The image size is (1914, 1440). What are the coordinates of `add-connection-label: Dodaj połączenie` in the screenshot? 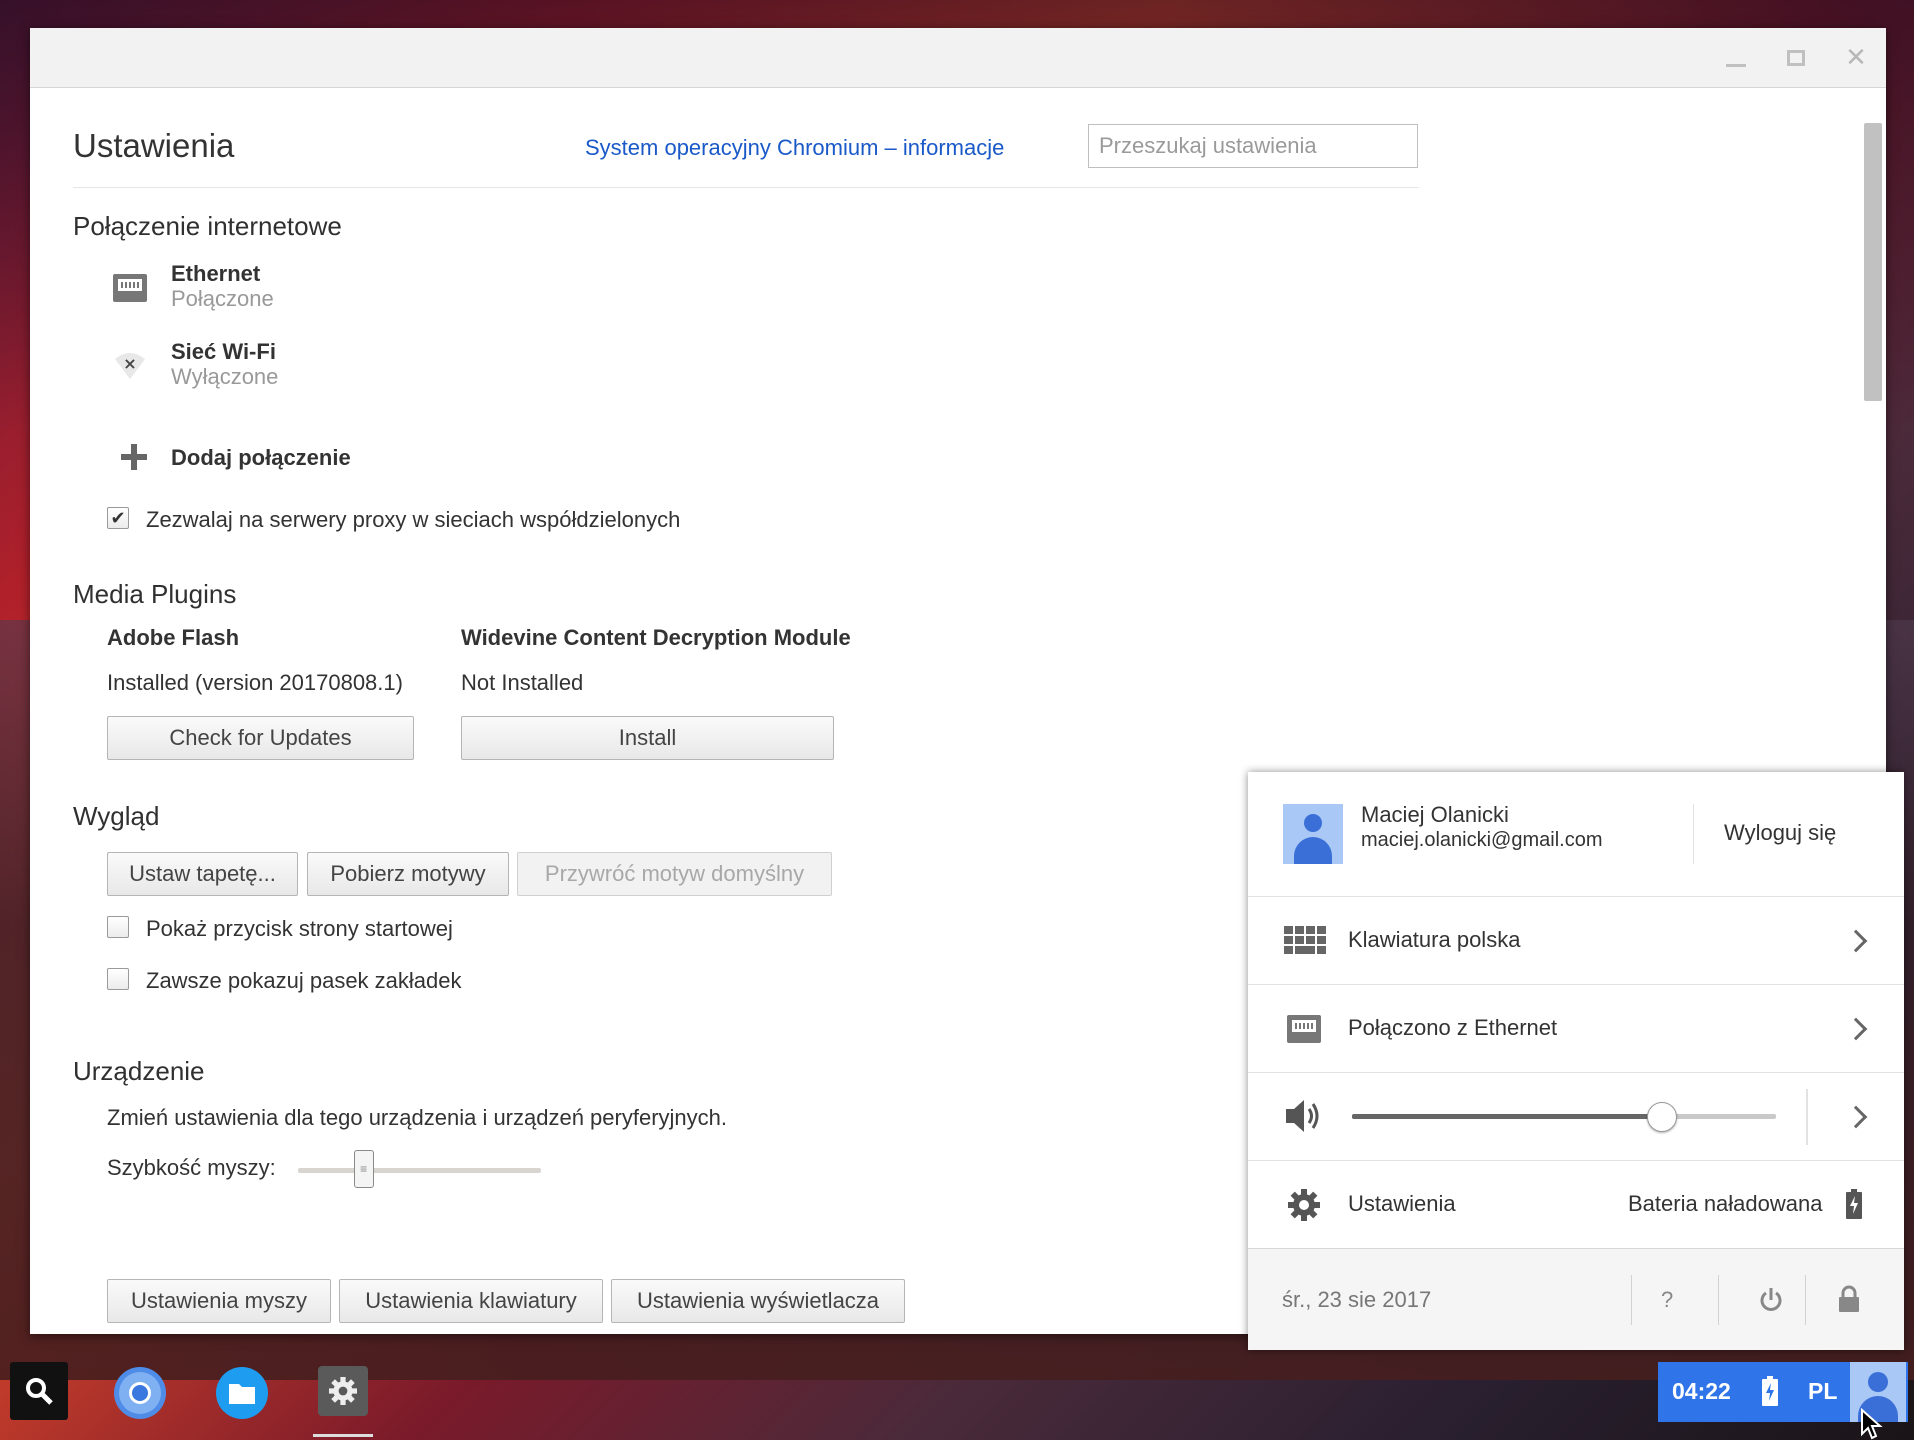 It's located at (261, 457).